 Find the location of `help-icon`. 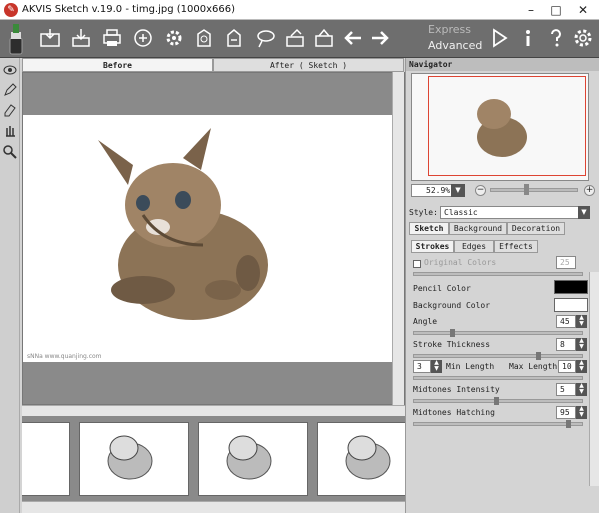

help-icon is located at coordinates (556, 38).